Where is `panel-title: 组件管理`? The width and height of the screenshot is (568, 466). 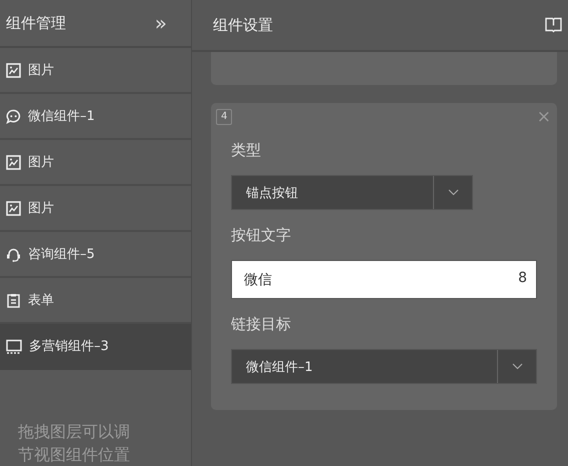
panel-title: 组件管理 is located at coordinates (36, 23).